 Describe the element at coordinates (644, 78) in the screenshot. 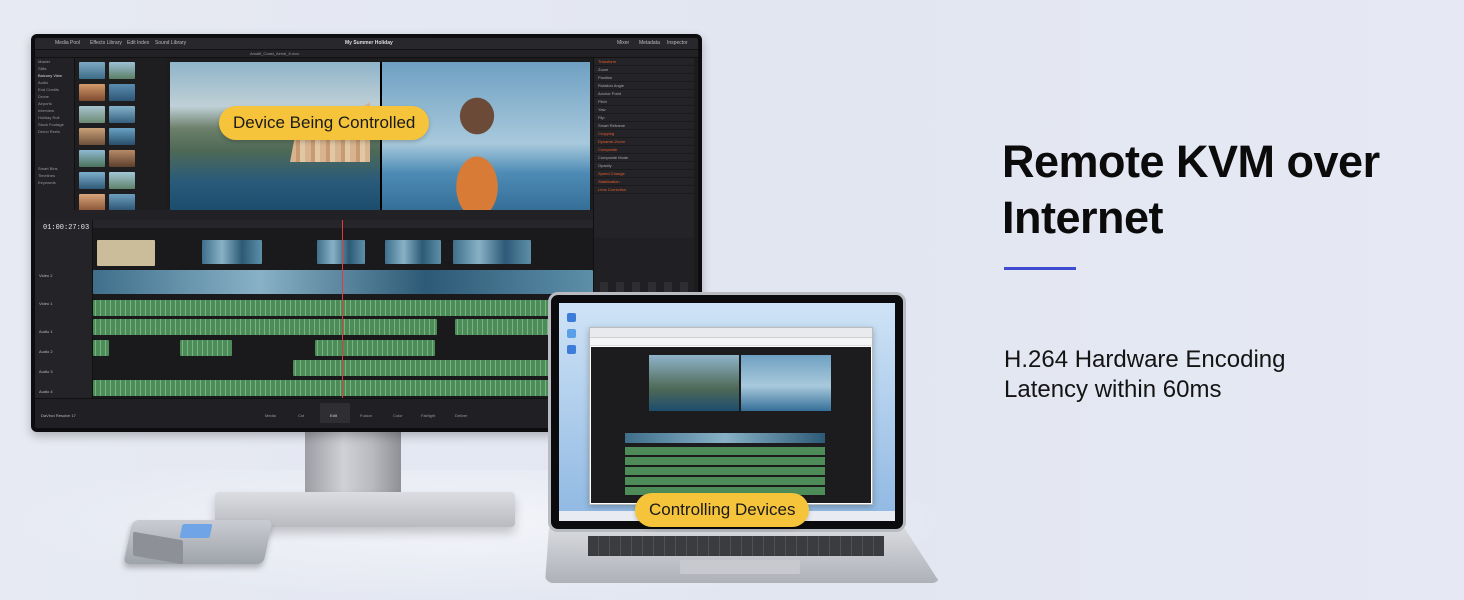

I see `inspector-row: Position` at that location.